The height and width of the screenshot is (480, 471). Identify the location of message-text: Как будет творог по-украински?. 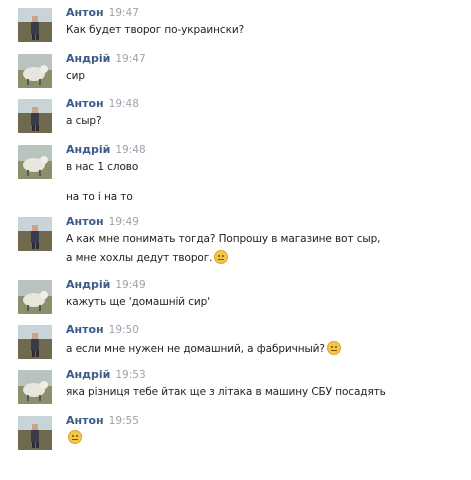
(155, 30).